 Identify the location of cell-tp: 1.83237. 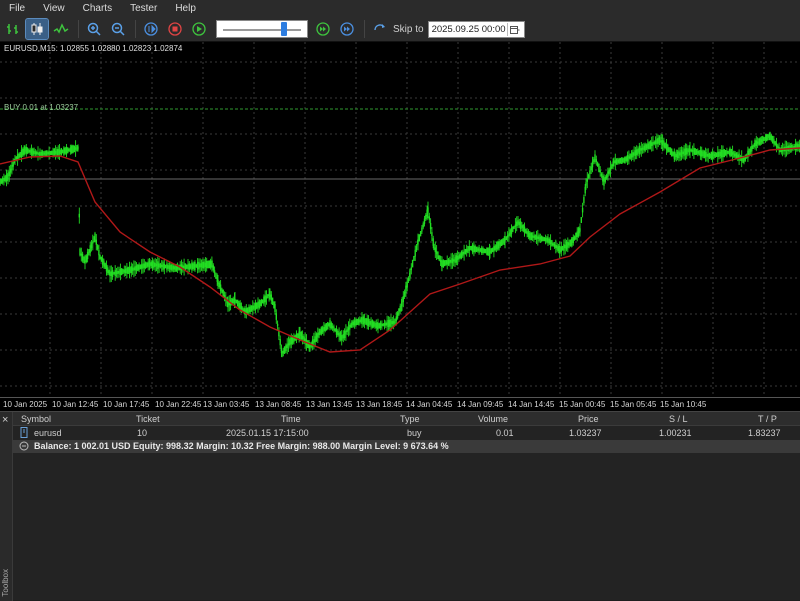
(764, 433).